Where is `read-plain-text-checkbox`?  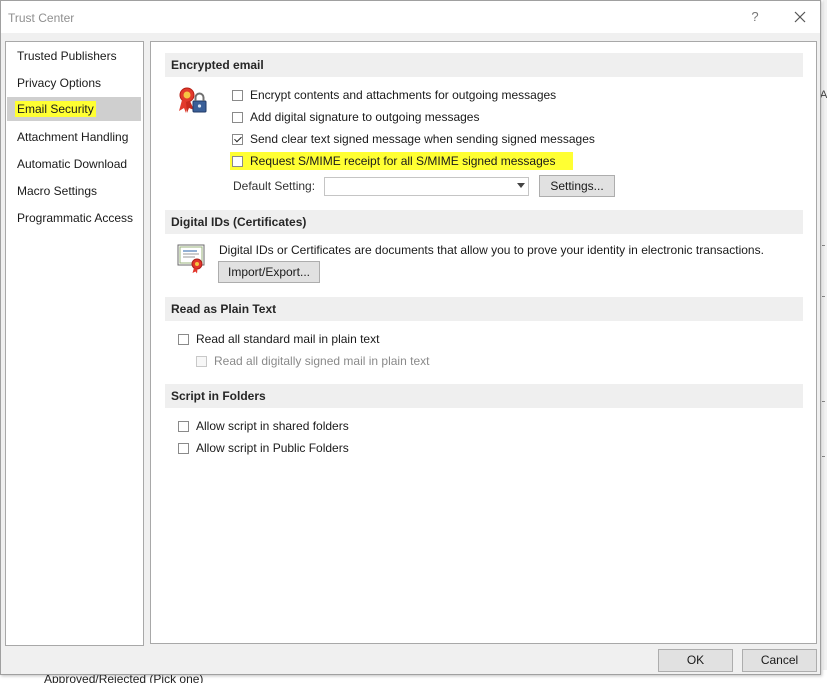 read-plain-text-checkbox is located at coordinates (183, 339).